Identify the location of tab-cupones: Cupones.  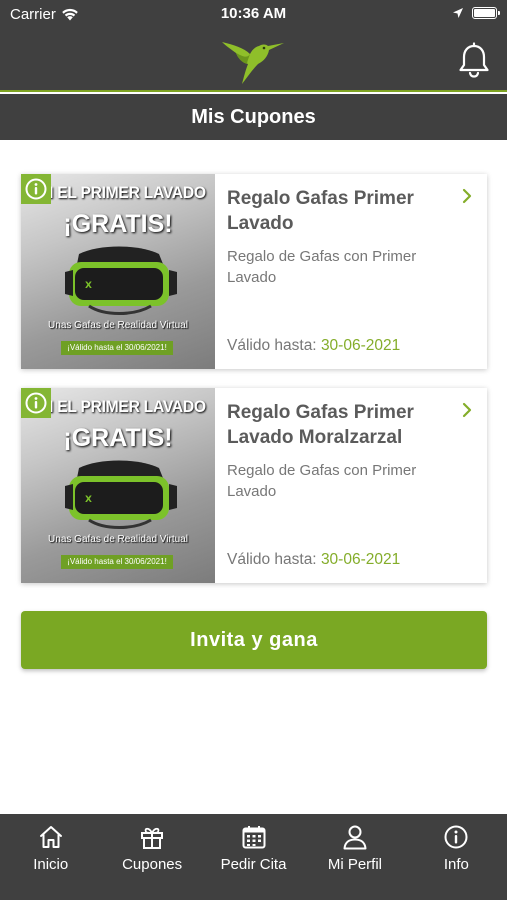
(151, 857).